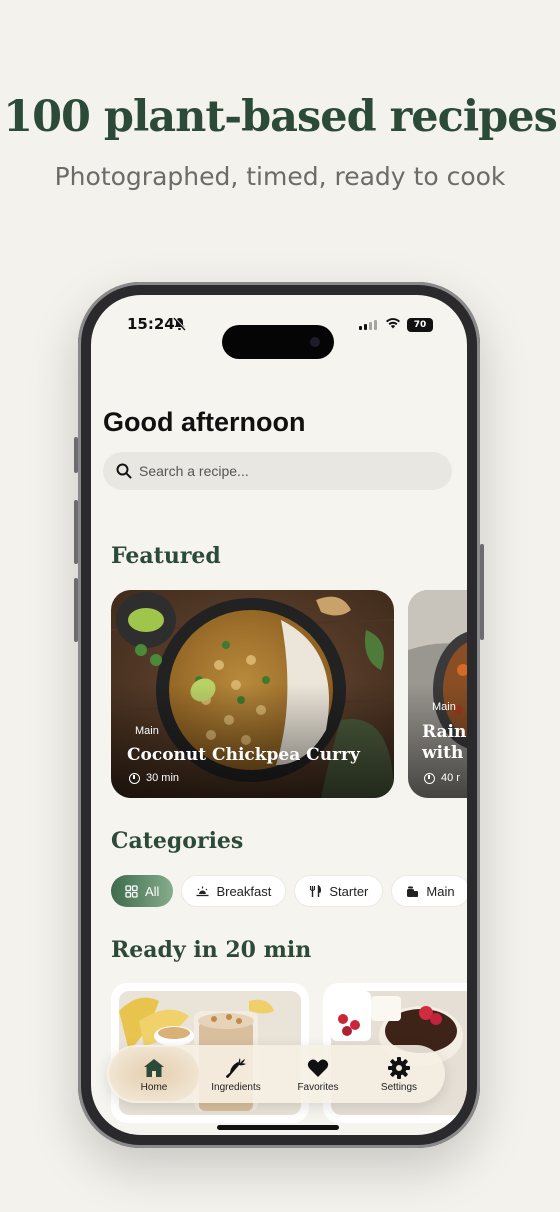 The height and width of the screenshot is (1212, 560). Describe the element at coordinates (131, 891) in the screenshot. I see `grid-icon` at that location.